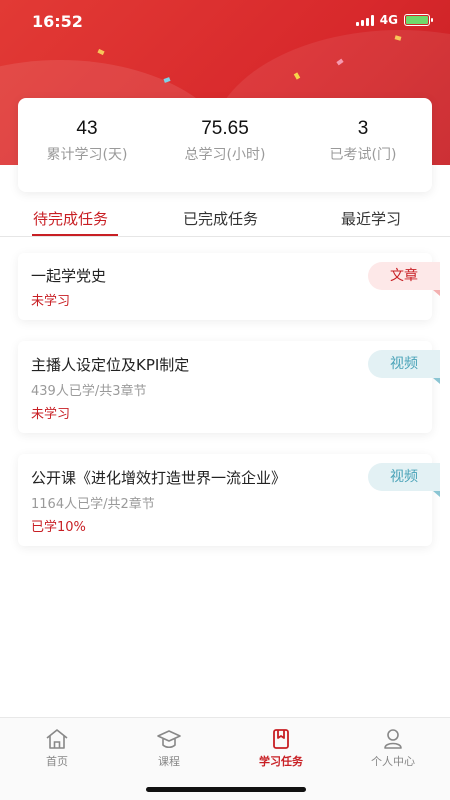  What do you see at coordinates (159, 478) in the screenshot?
I see `task-title: 公开课《进化增效打造世界一流企业》` at bounding box center [159, 478].